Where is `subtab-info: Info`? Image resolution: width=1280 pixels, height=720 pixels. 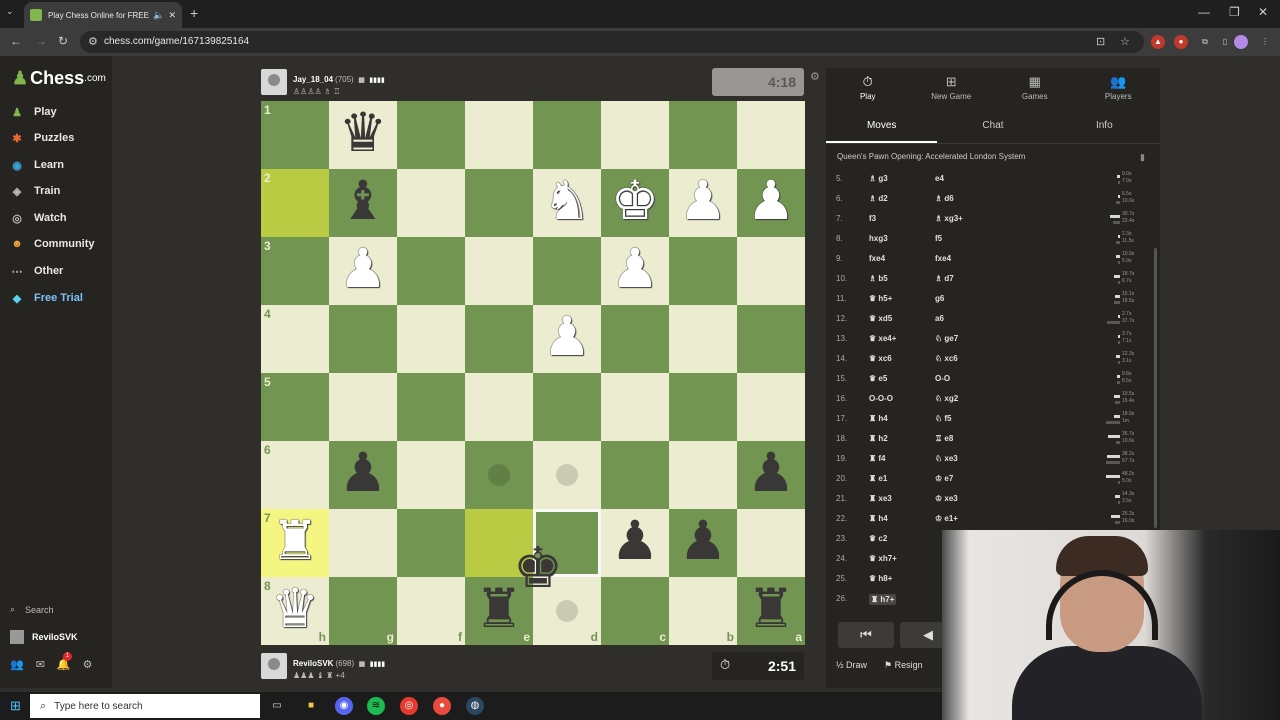
subtab-info: Info is located at coordinates (1104, 128).